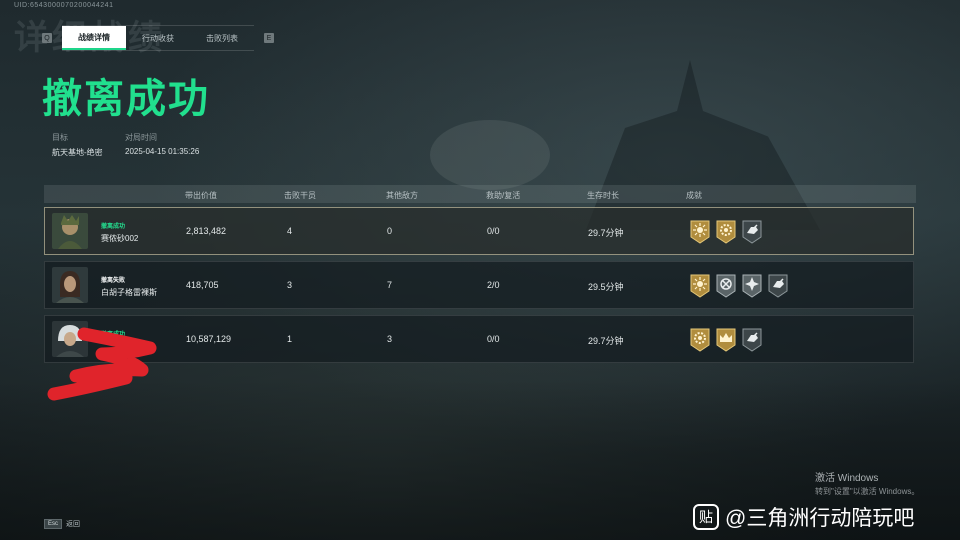 Image resolution: width=960 pixels, height=540 pixels. I want to click on col-survival: 生存时长, so click(603, 195).